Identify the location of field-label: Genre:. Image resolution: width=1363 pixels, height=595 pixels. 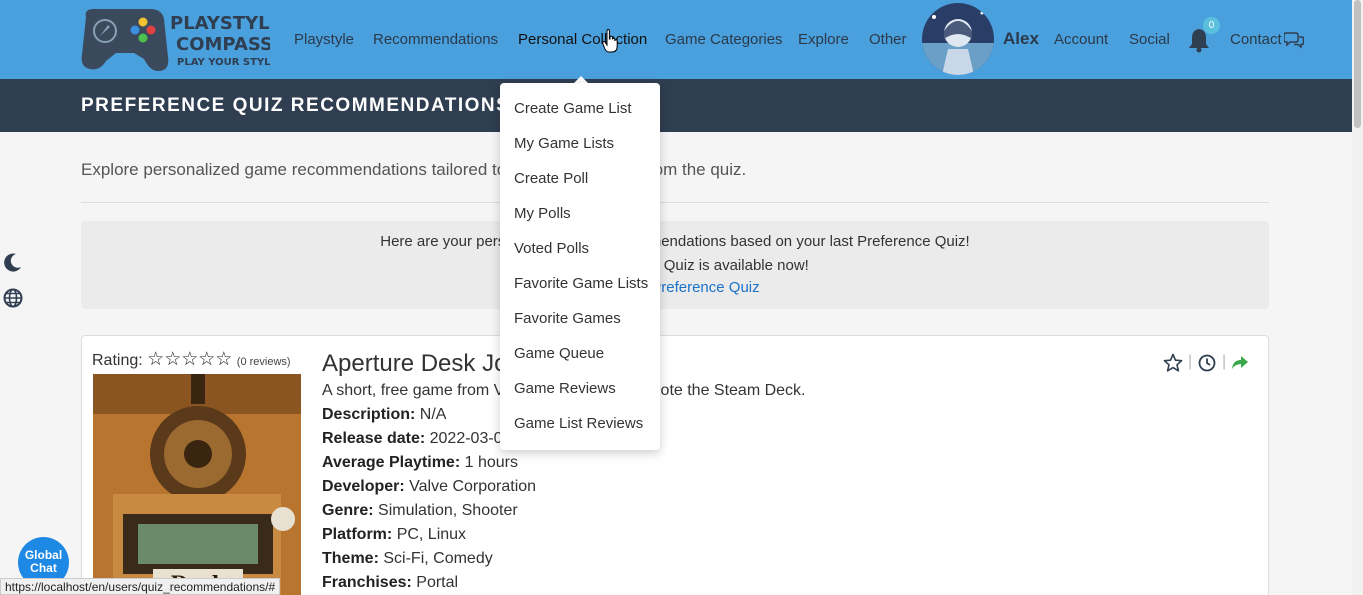
(348, 510).